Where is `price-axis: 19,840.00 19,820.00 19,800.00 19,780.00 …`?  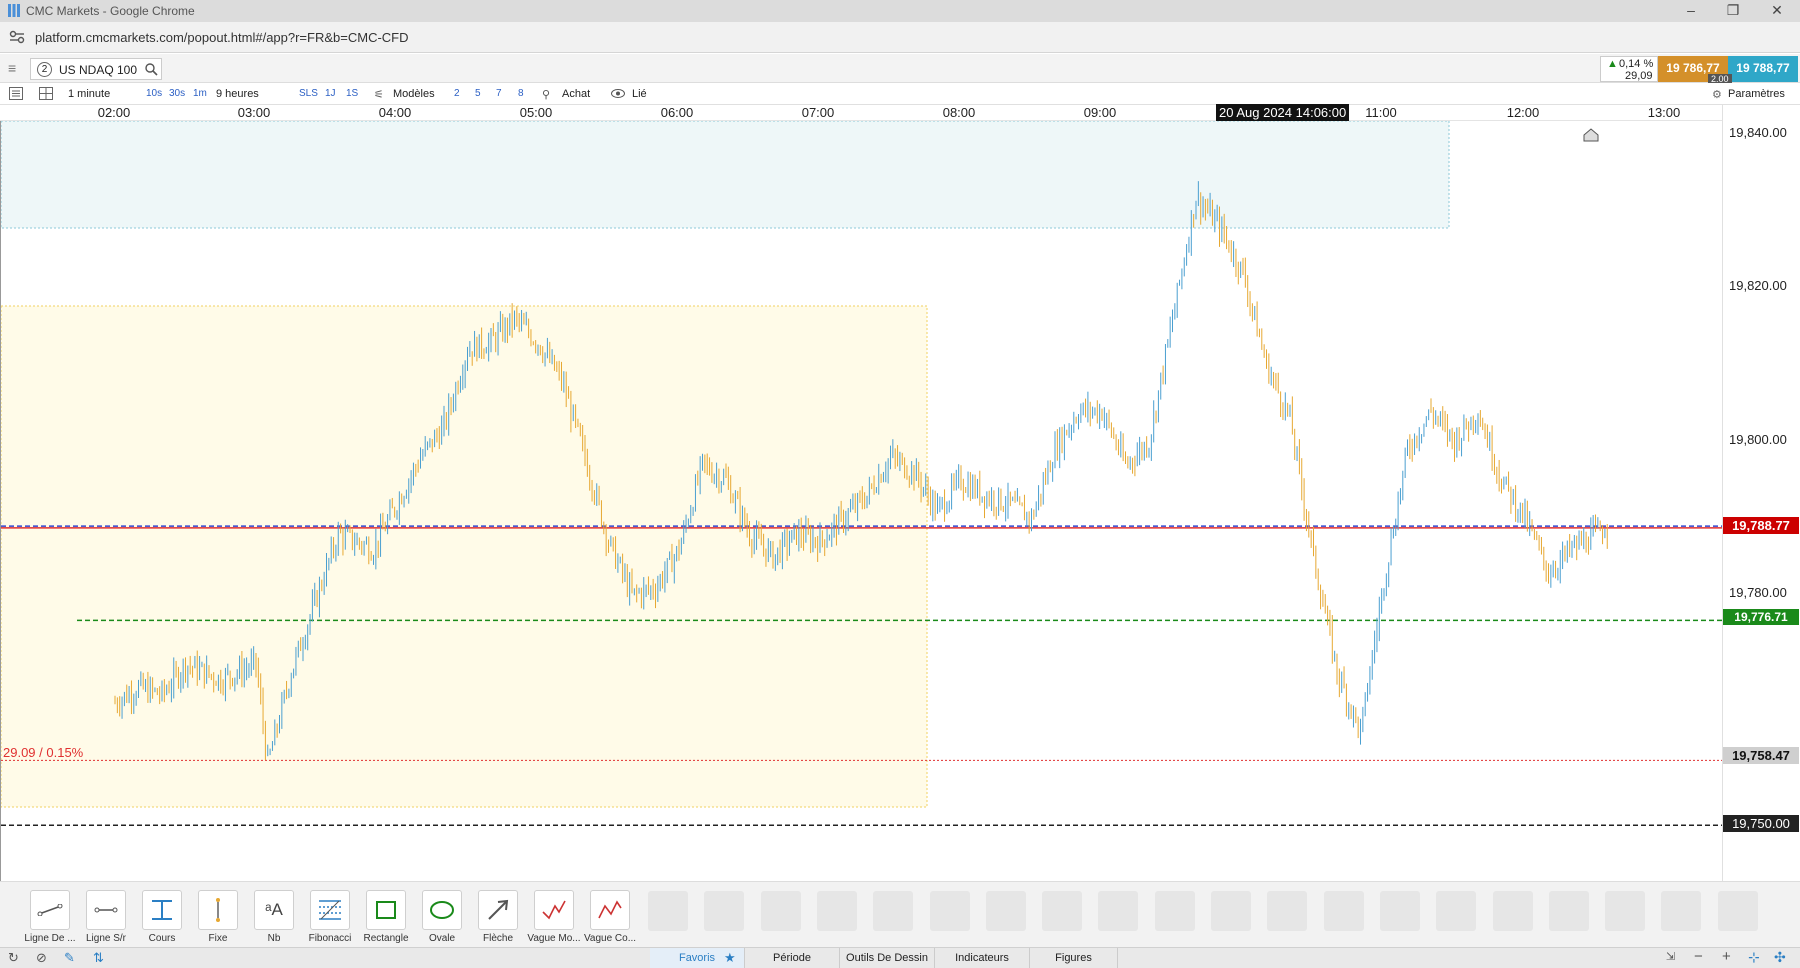
price-axis: 19,840.00 19,820.00 19,800.00 19,780.00 … is located at coordinates (1761, 493).